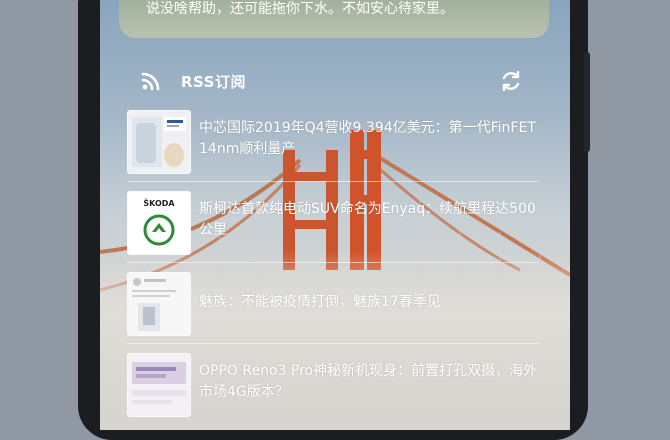 This screenshot has height=440, width=670. Describe the element at coordinates (320, 302) in the screenshot. I see `feed-item-title: 魅族：不能被疫情打倒，魅族17春季见` at that location.